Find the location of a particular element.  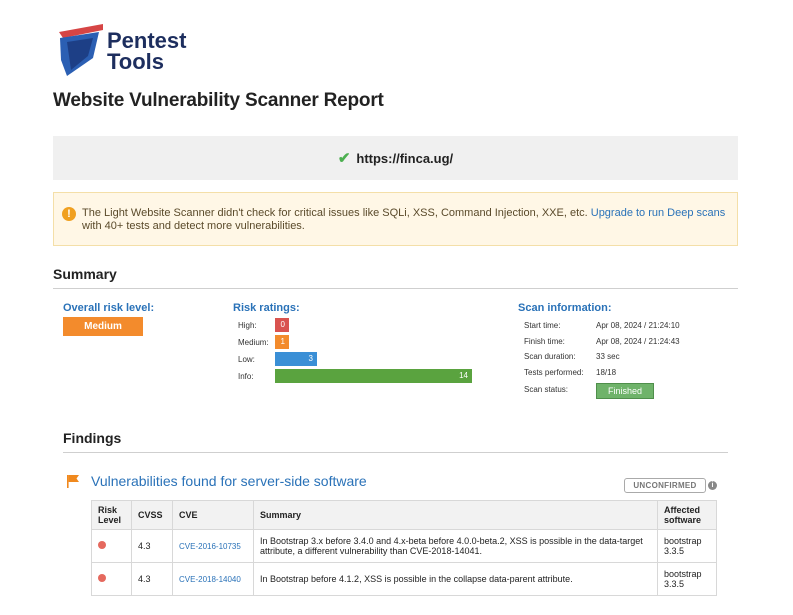

brand-line1: Pentest is located at coordinates (147, 40).